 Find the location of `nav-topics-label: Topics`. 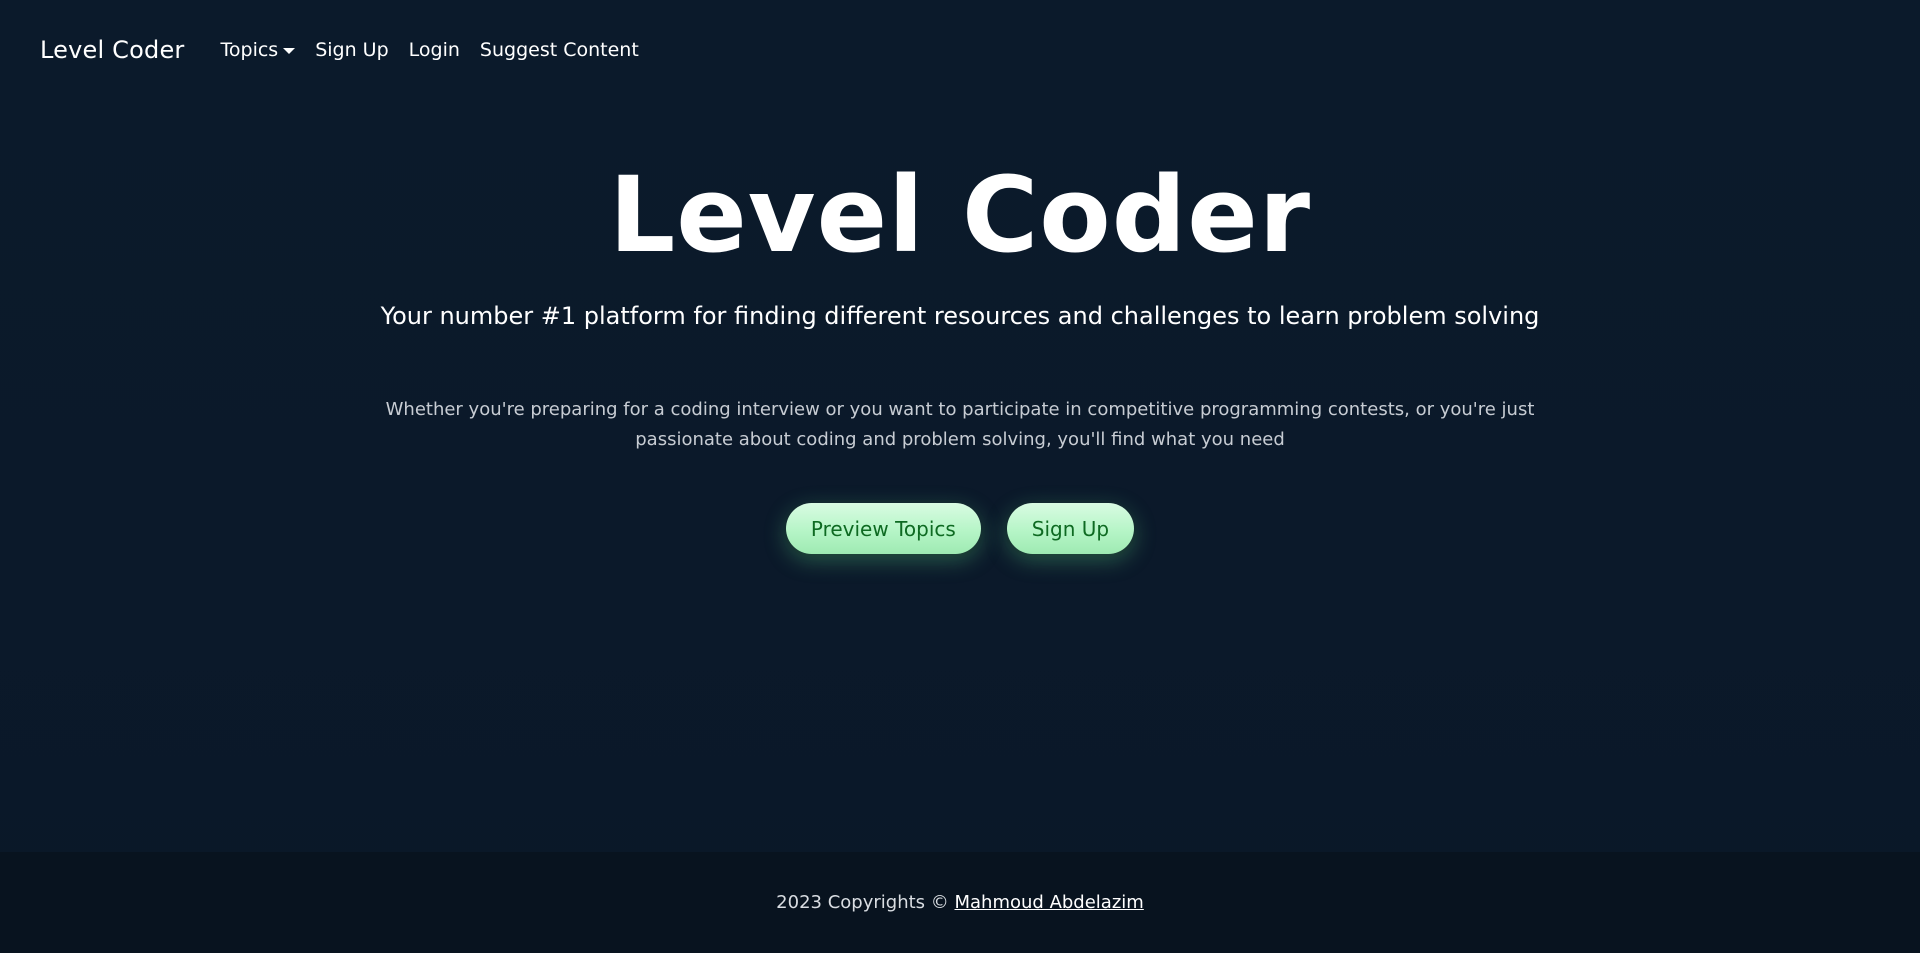

nav-topics-label: Topics is located at coordinates (249, 50).